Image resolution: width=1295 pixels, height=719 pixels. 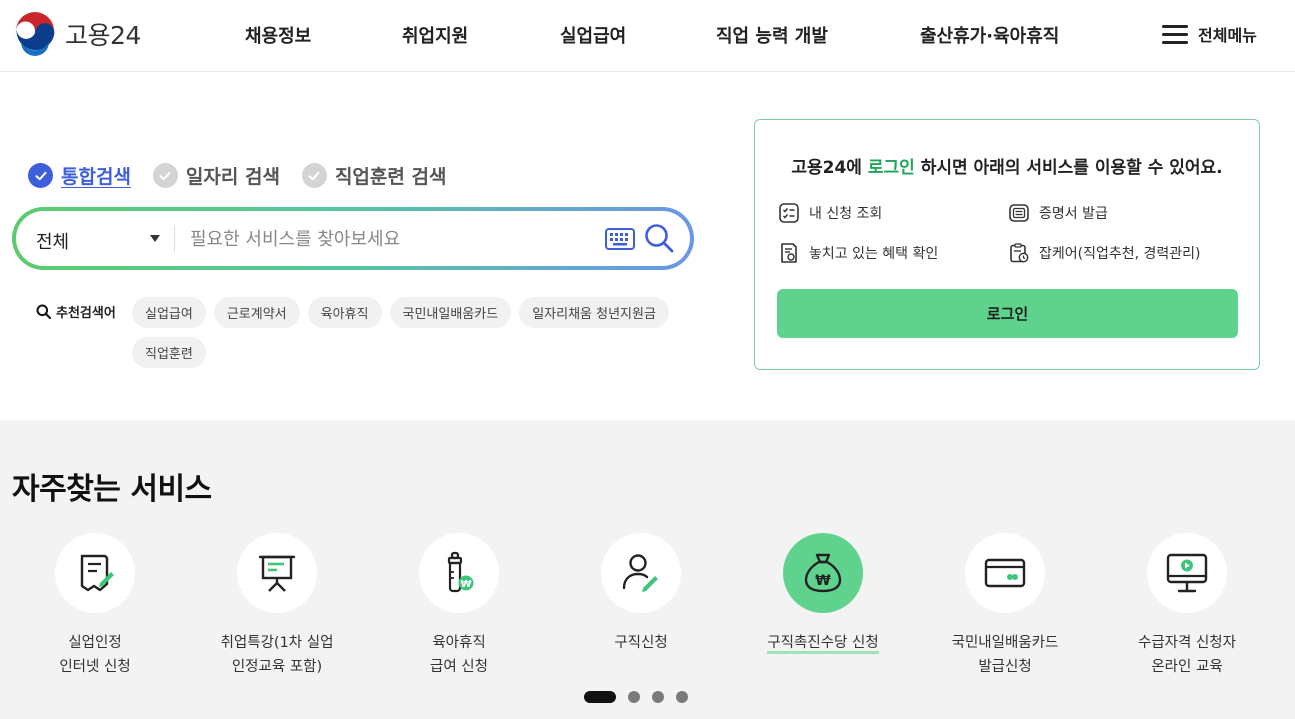 I want to click on document-pen-icon, so click(x=97, y=573).